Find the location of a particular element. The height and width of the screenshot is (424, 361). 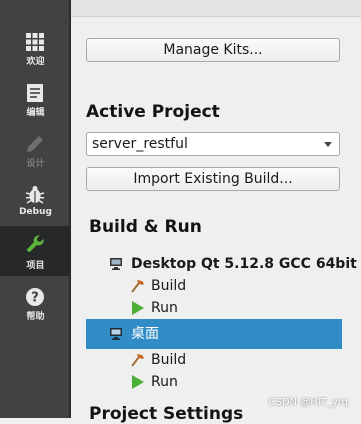

project-combo-value: server_restful is located at coordinates (140, 144).